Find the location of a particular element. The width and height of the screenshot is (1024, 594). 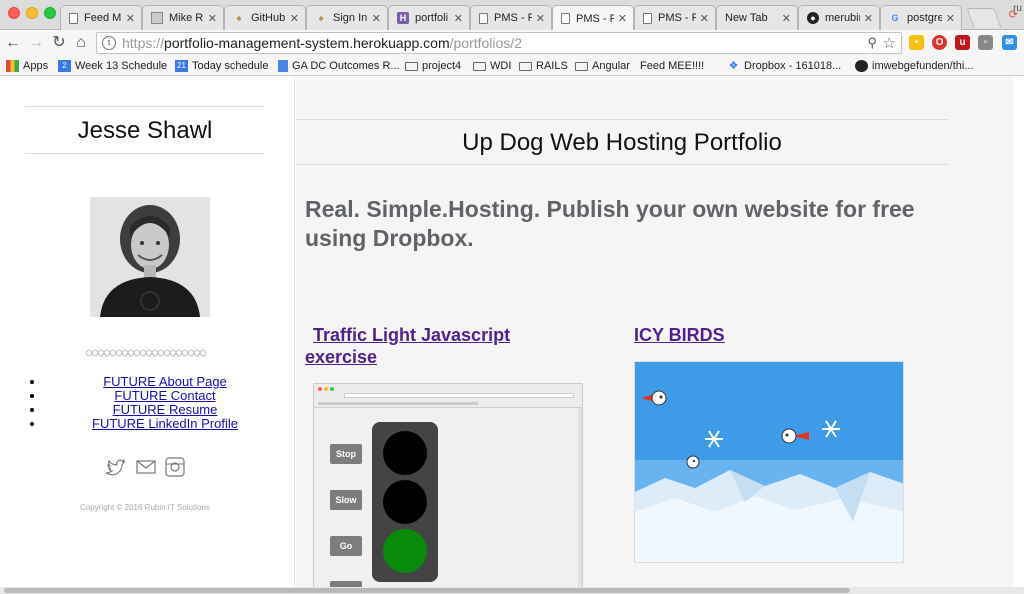

tab-title: Feed M is located at coordinates (103, 18).